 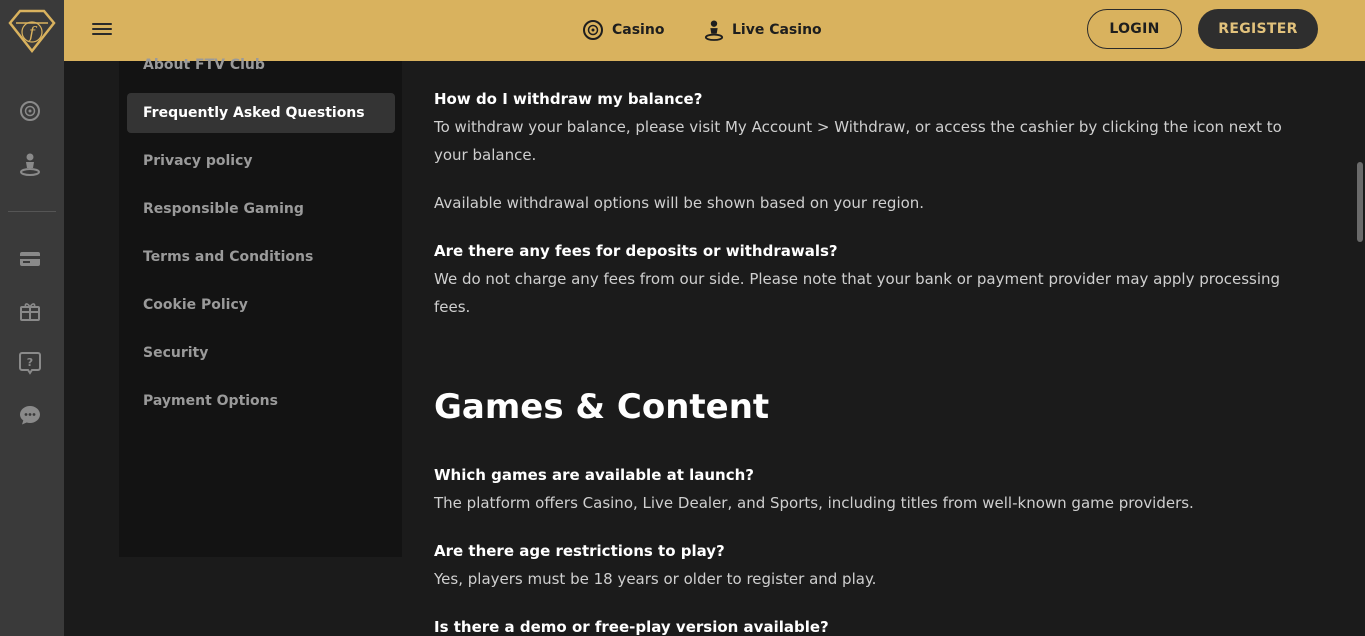 I want to click on section-heading: Games & Content, so click(x=602, y=407).